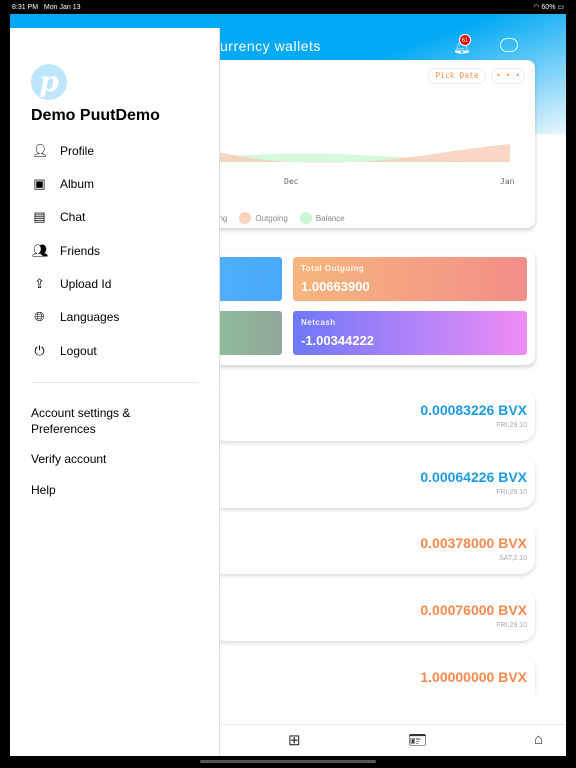 This screenshot has height=768, width=576. Describe the element at coordinates (473, 410) in the screenshot. I see `amount: 0.00083226 BVX` at that location.